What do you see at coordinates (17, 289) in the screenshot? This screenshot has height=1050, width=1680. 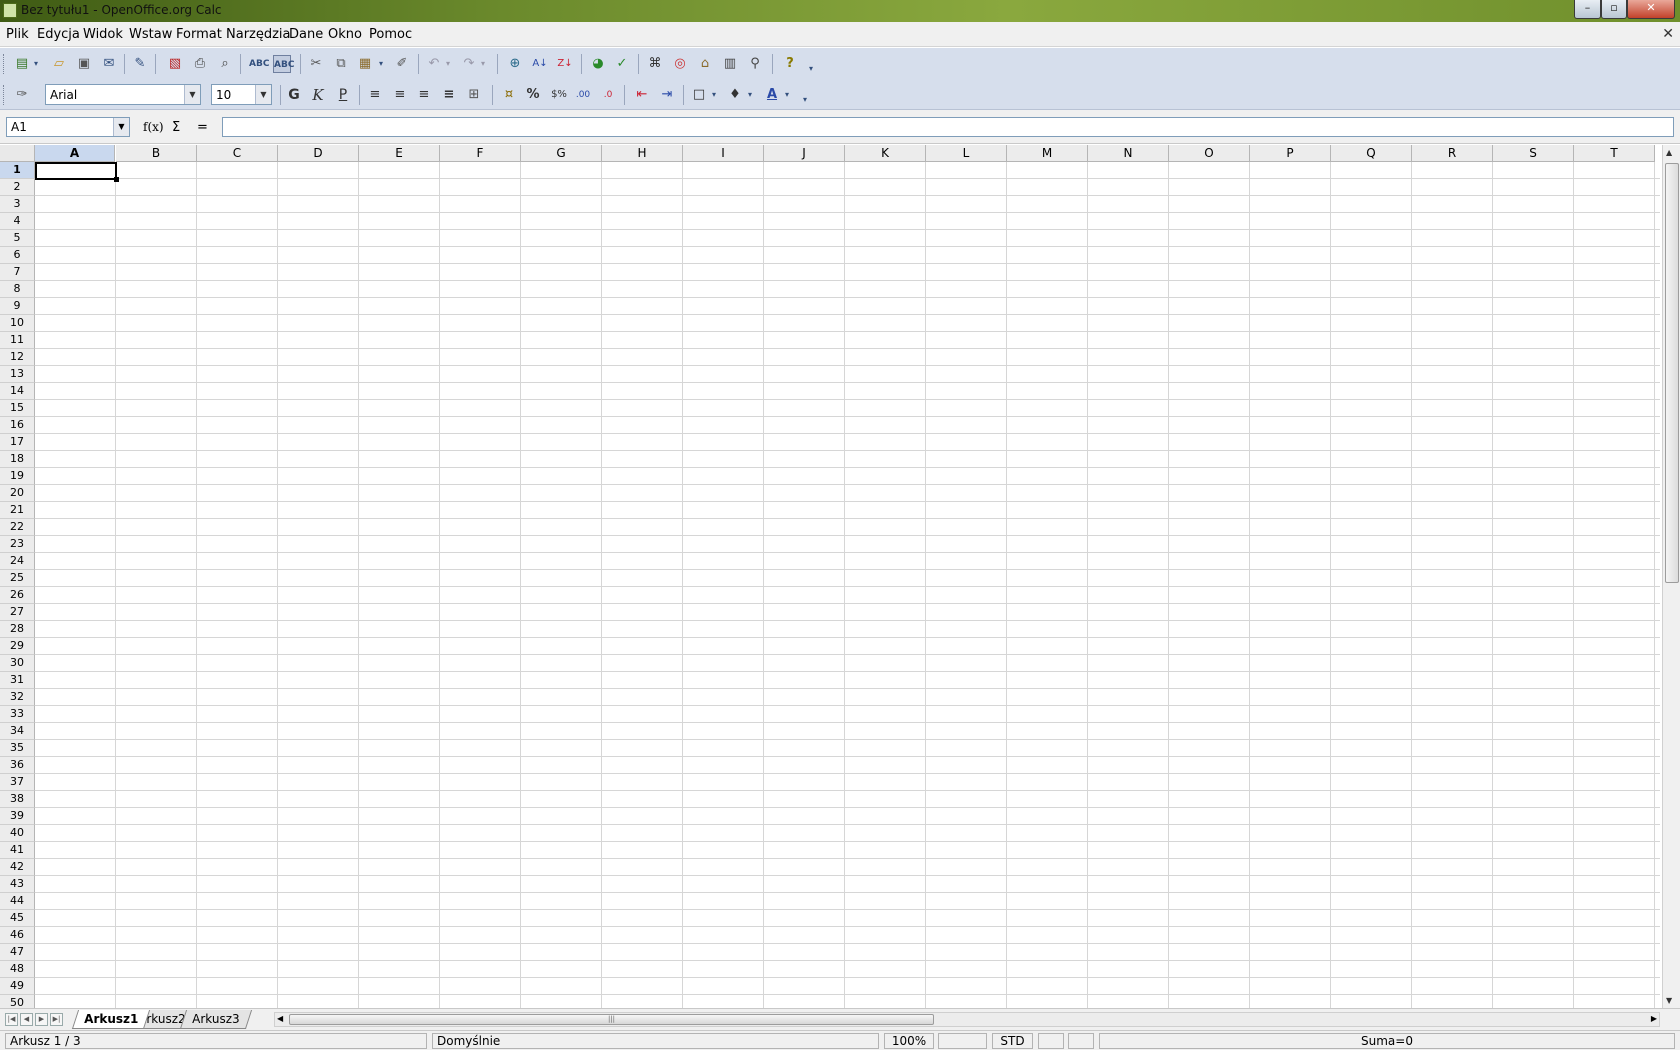 I see `row-header-8: 8` at bounding box center [17, 289].